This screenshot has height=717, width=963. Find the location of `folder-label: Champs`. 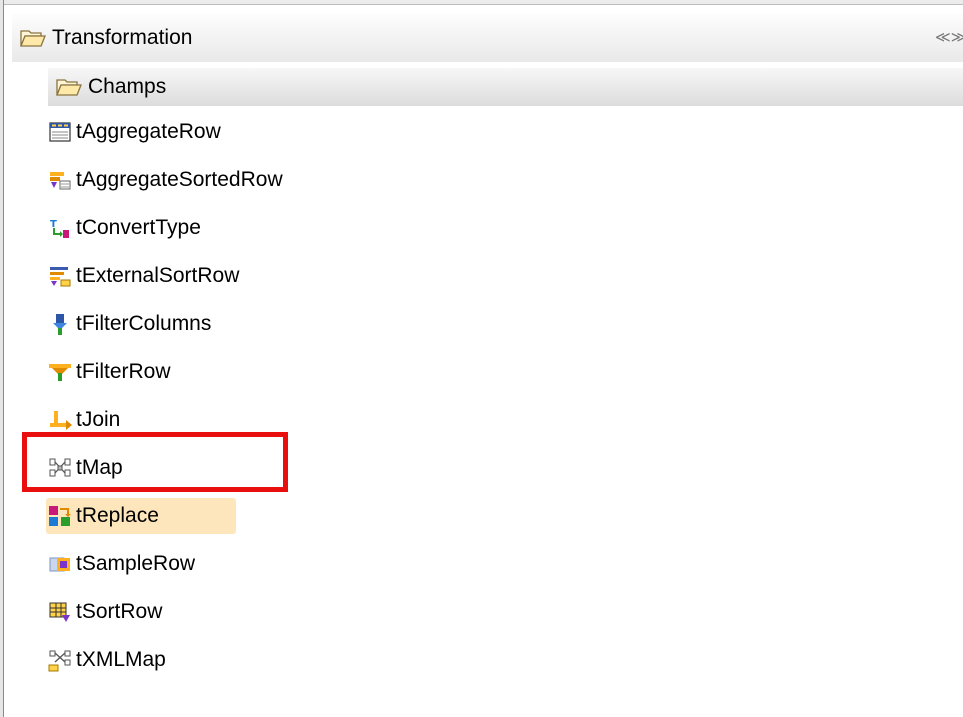

folder-label: Champs is located at coordinates (127, 86).